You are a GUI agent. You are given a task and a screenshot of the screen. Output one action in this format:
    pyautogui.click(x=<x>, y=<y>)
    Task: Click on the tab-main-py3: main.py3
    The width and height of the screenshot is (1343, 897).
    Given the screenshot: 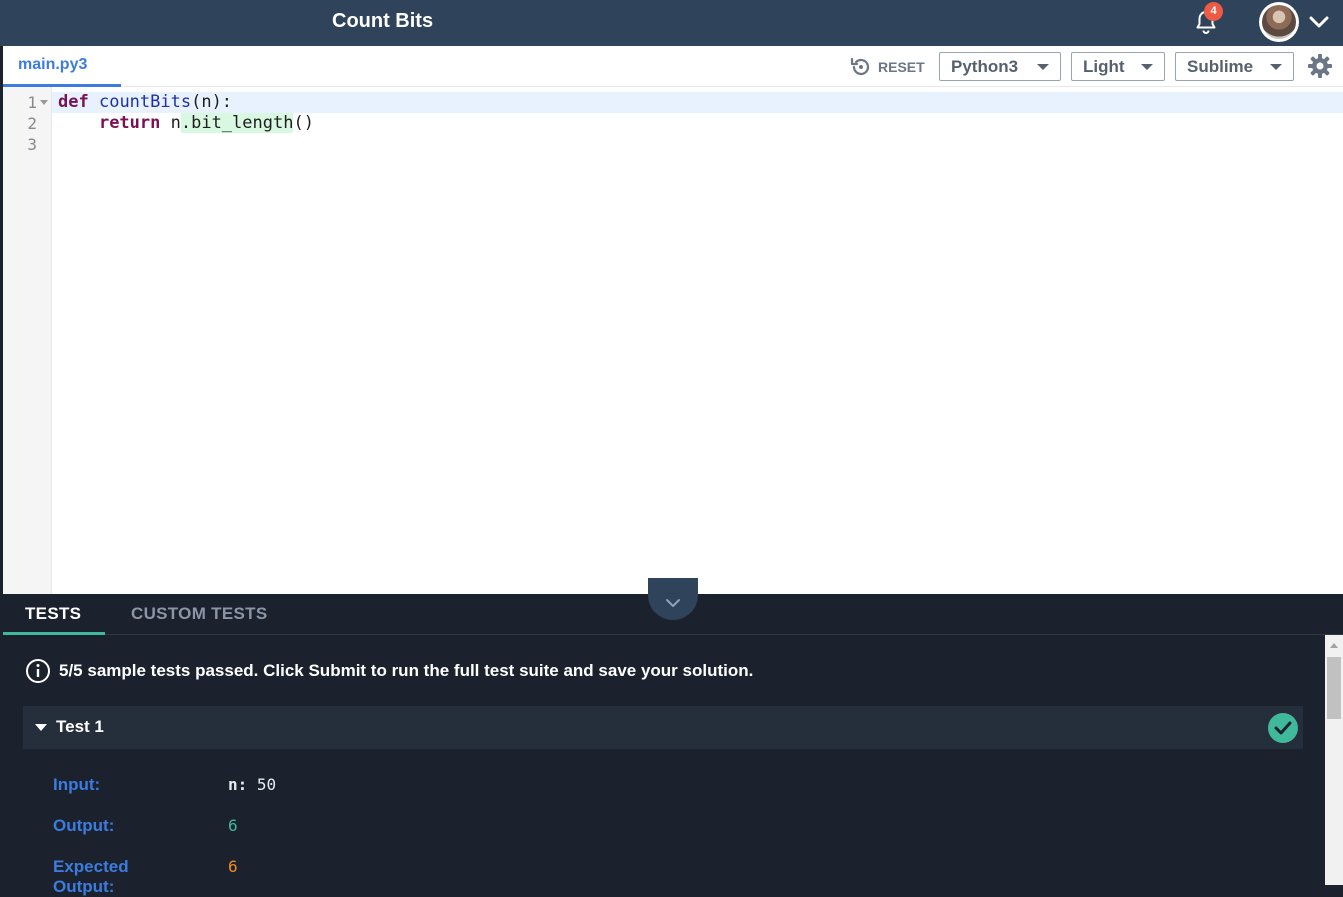 What is the action you would take?
    pyautogui.click(x=62, y=66)
    